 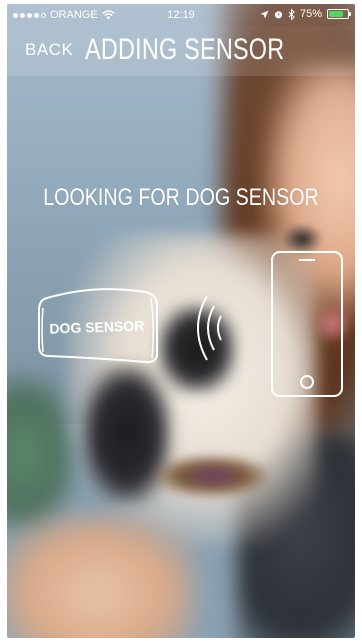 What do you see at coordinates (185, 49) in the screenshot?
I see `page-title: ADDING SENSOR` at bounding box center [185, 49].